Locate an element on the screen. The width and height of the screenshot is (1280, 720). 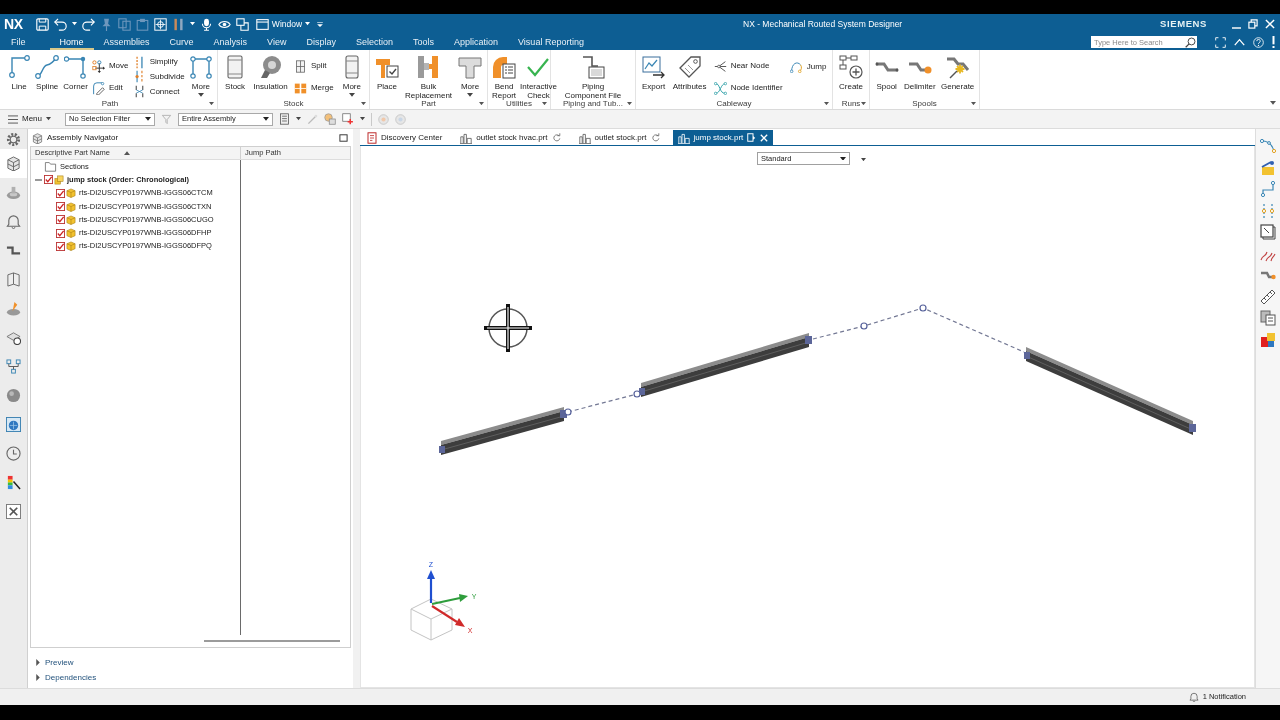
target-box-icon is located at coordinates (160, 24).